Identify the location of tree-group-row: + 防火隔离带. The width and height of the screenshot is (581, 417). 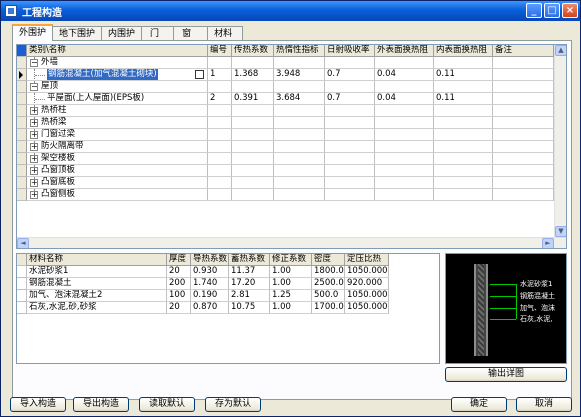
(285, 147).